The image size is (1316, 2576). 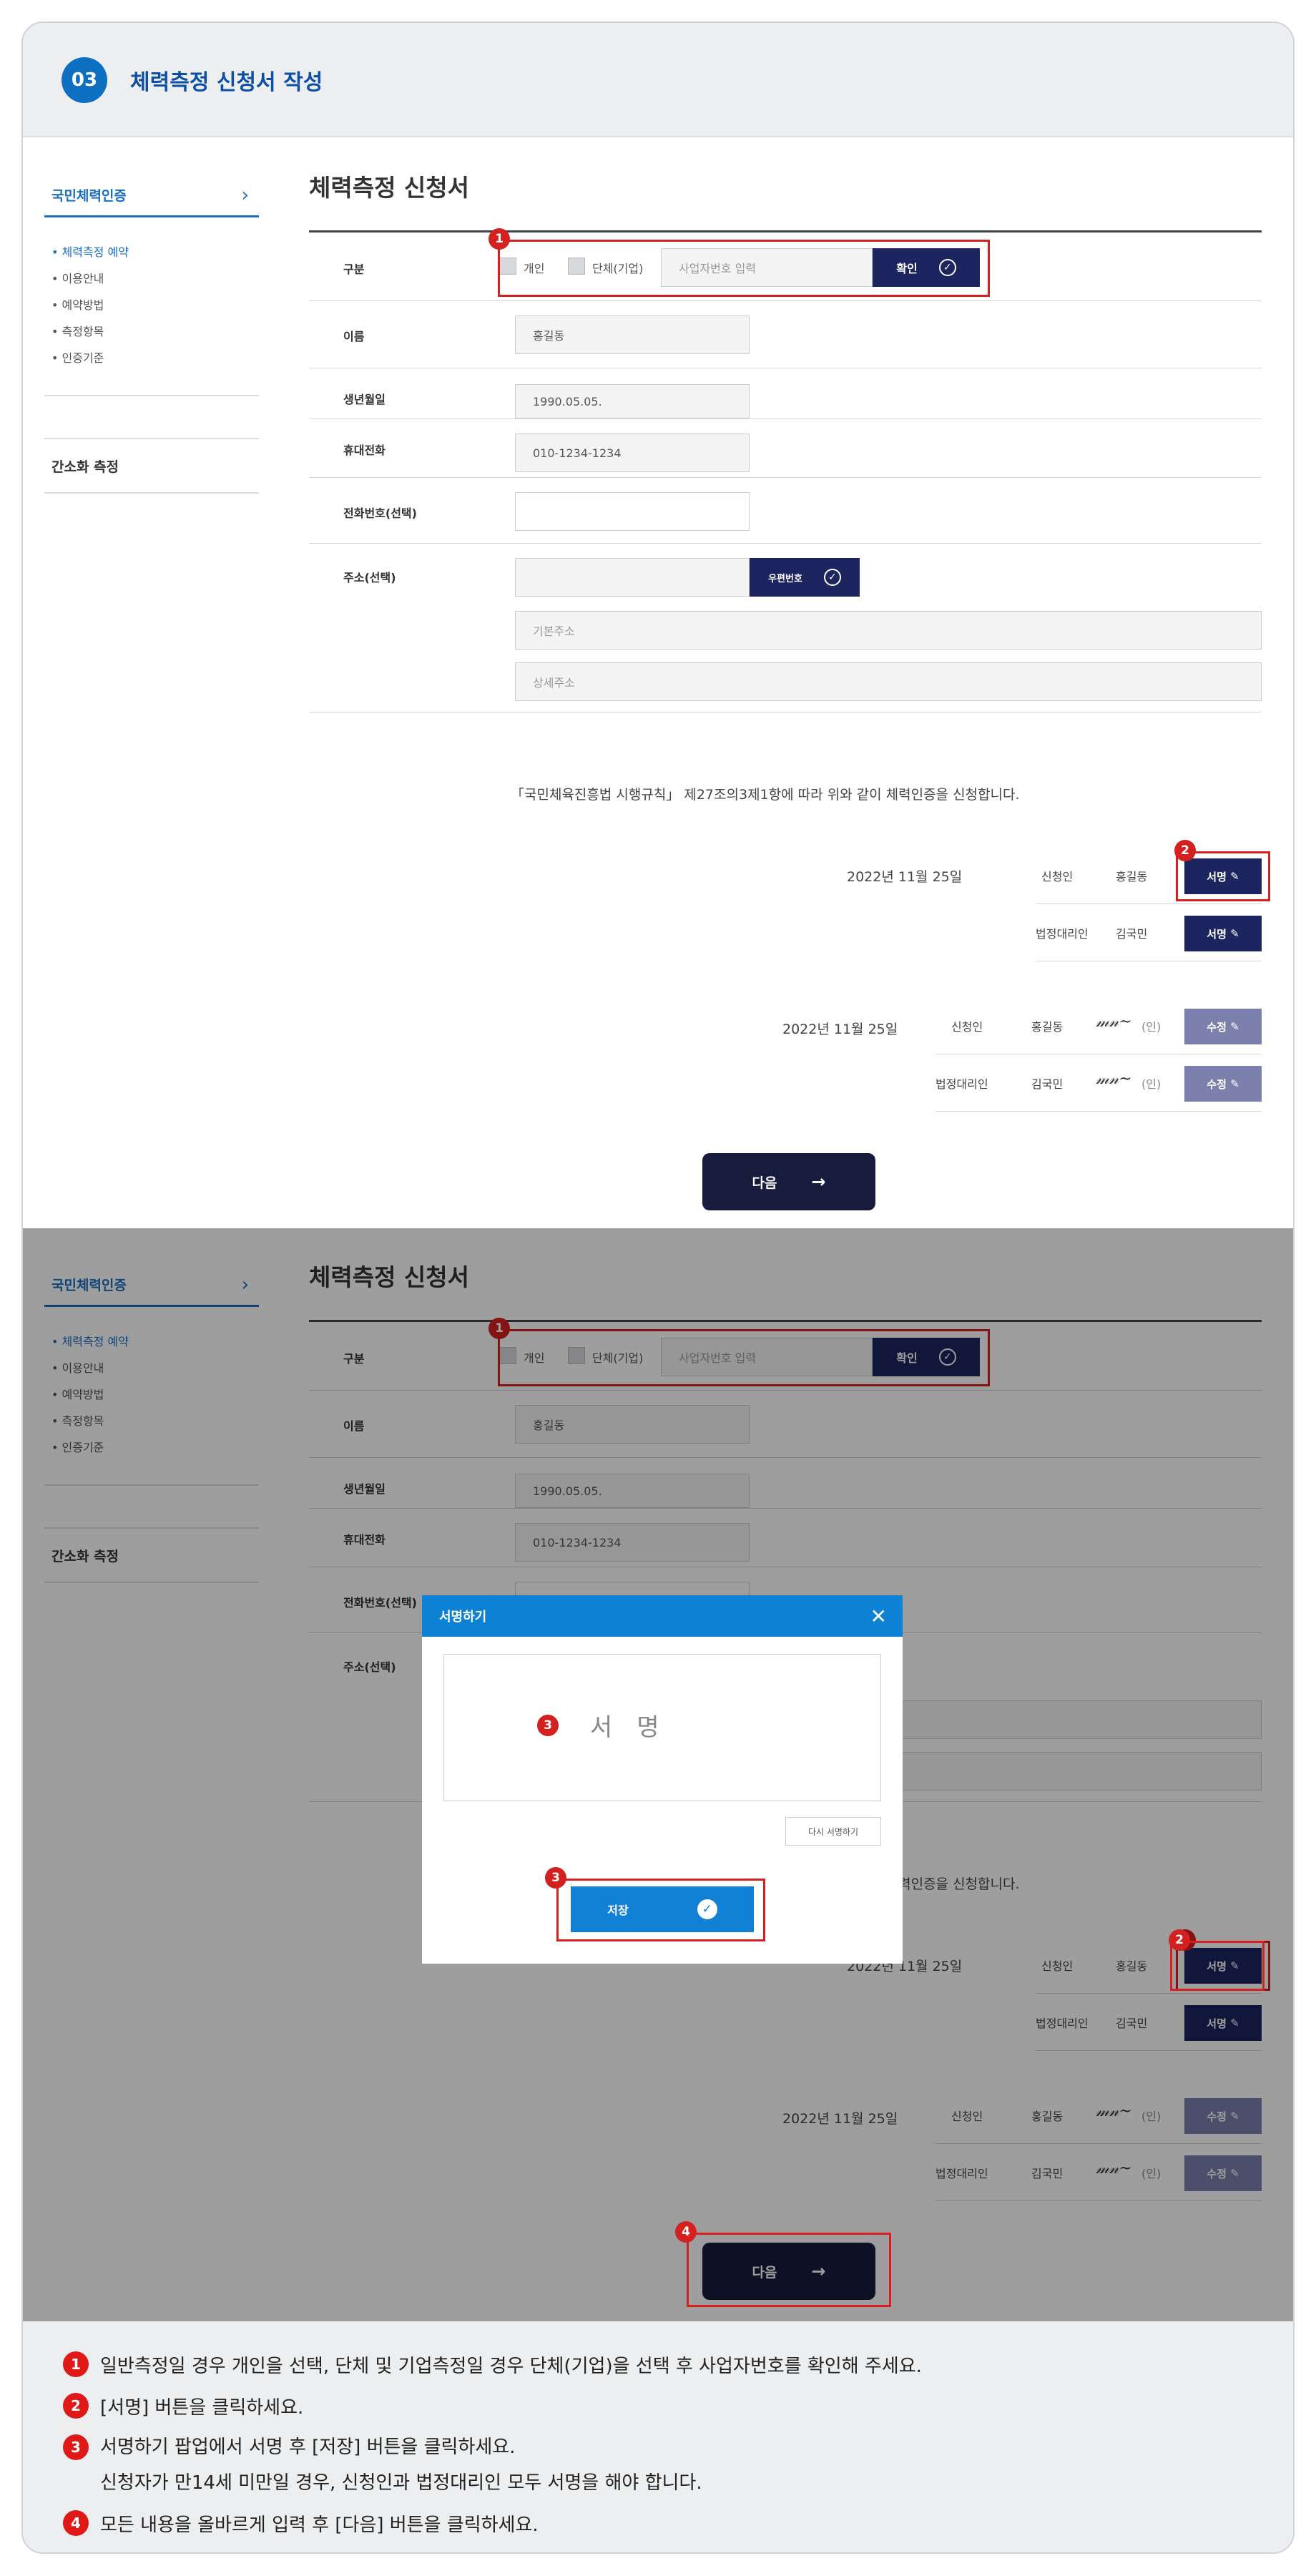 What do you see at coordinates (1179, 1940) in the screenshot?
I see `callout-number-2-dimmed: 2` at bounding box center [1179, 1940].